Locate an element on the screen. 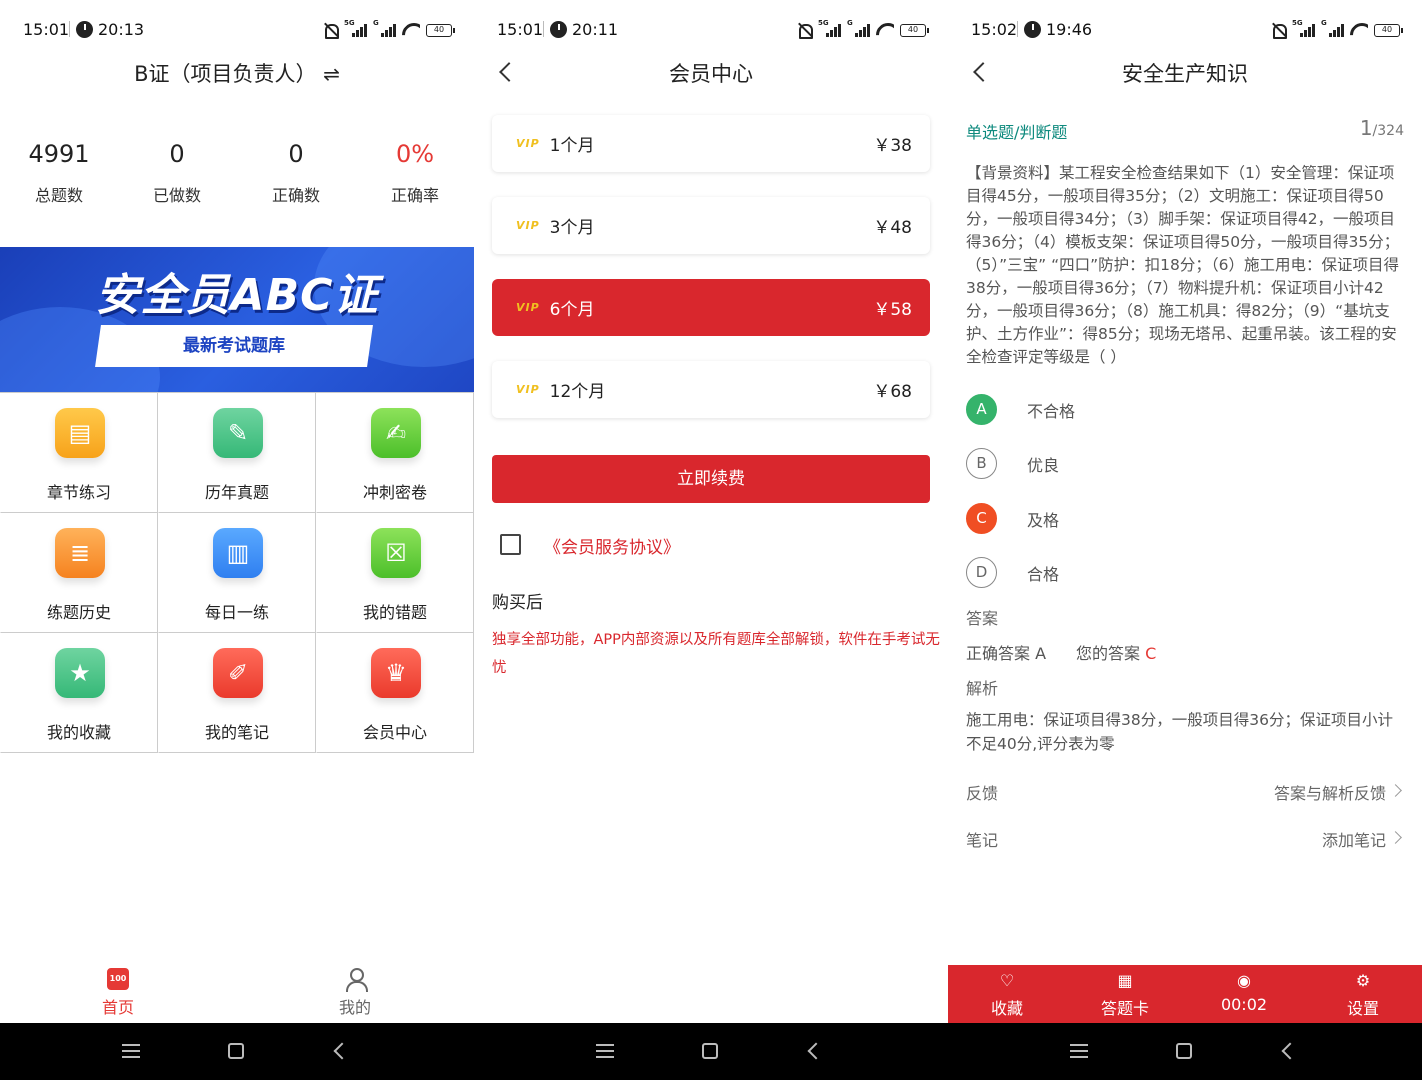 The image size is (1422, 1080). plan-option-6-months: VIP 6个月 ￥58 is located at coordinates (711, 307).